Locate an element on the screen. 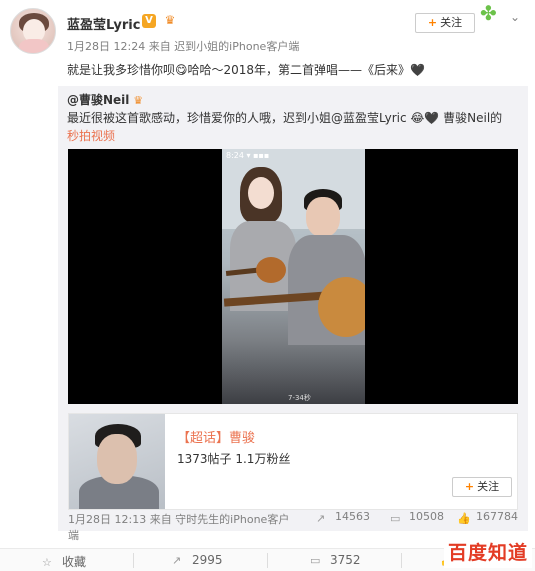 This screenshot has height=571, width=535. original-meta: 1月28日 12:13 来自 守时先生的iPhone客户 is located at coordinates (179, 519).